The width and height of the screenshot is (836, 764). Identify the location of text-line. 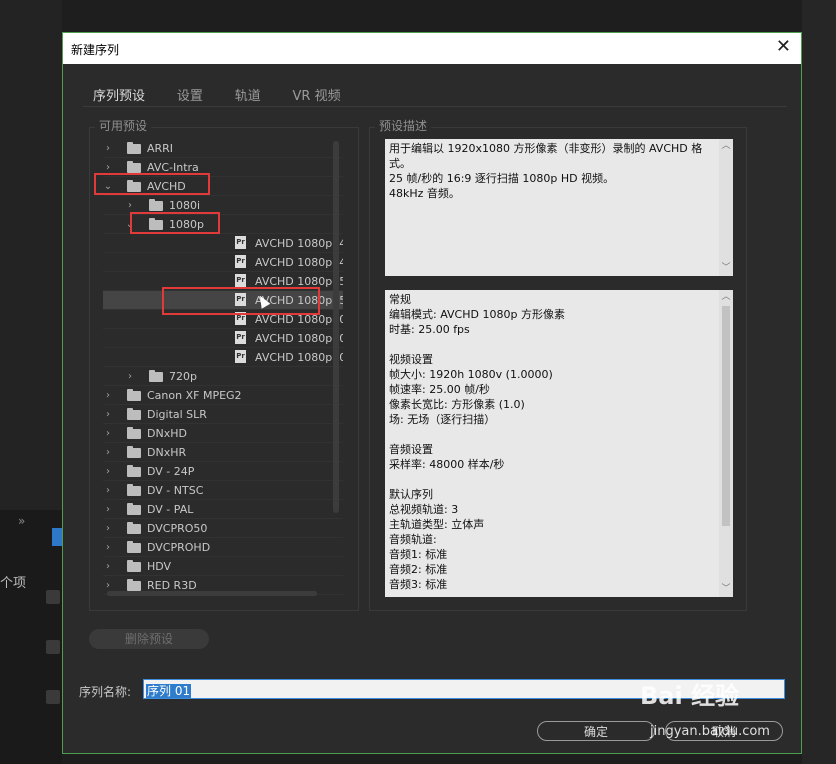
(552, 434).